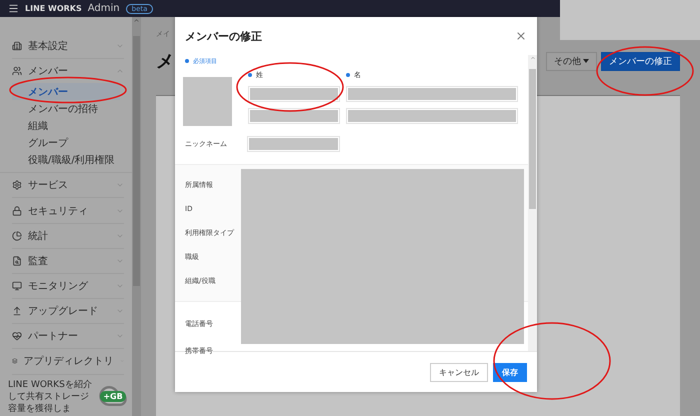 The width and height of the screenshot is (700, 416). Describe the element at coordinates (68, 71) in the screenshot. I see `sidebar-section: メンバー` at that location.